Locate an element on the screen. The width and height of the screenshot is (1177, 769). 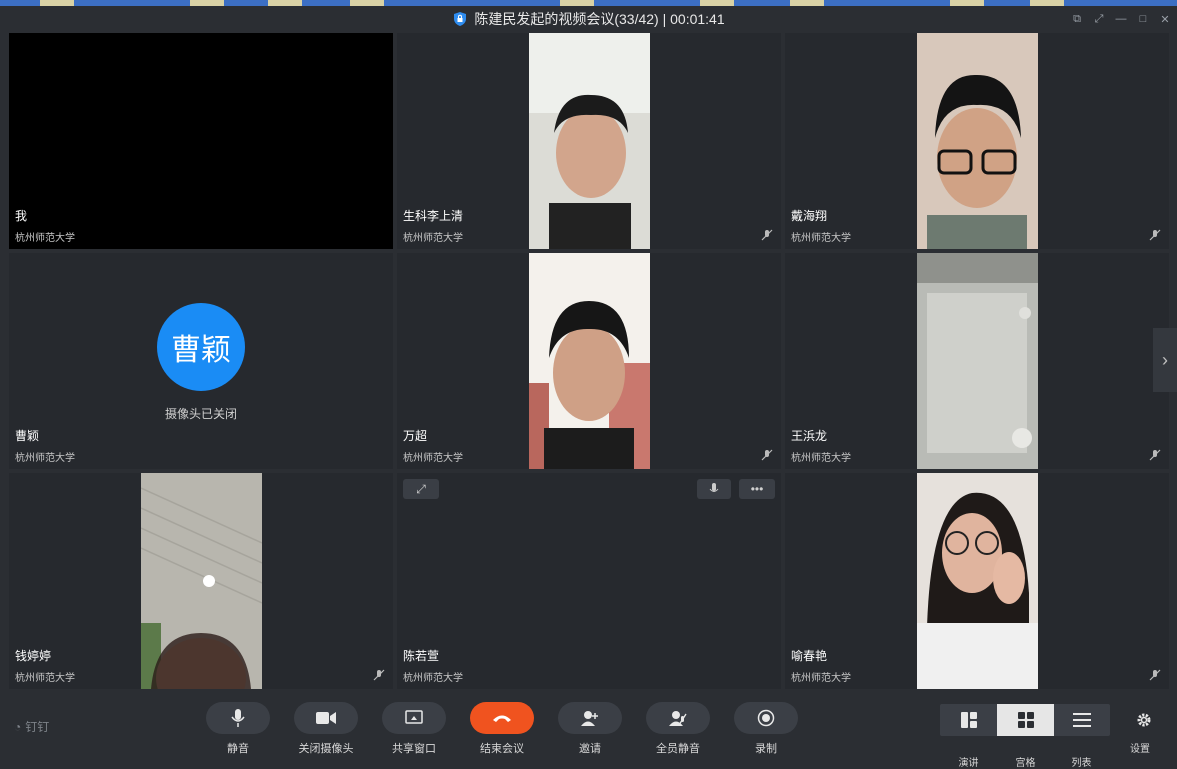
speaker-view-button is located at coordinates (968, 720).